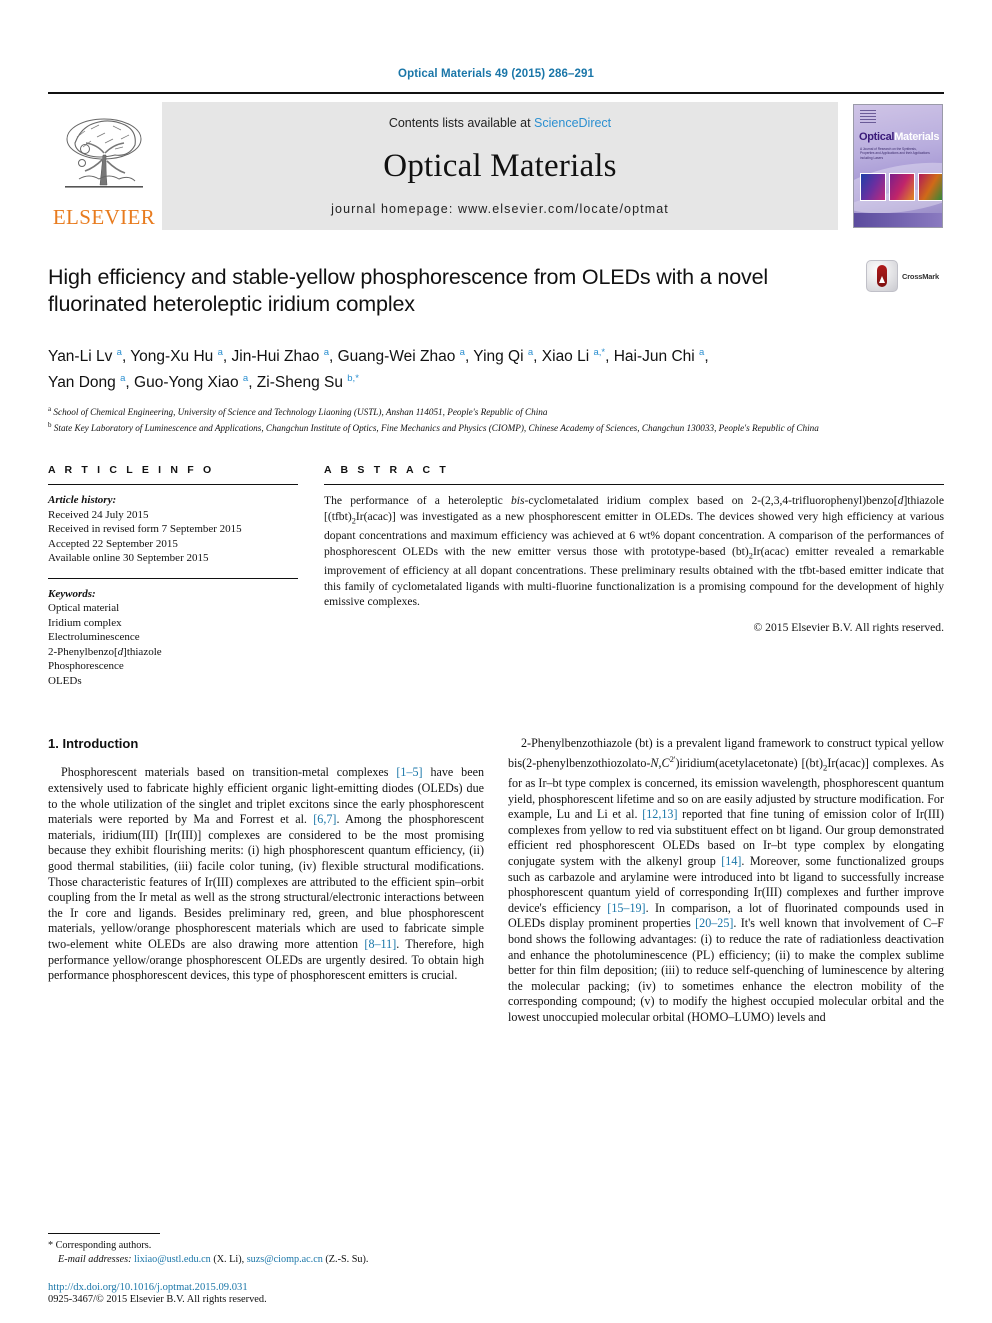  What do you see at coordinates (82, 500) in the screenshot?
I see `article-history-label: Article history:` at bounding box center [82, 500].